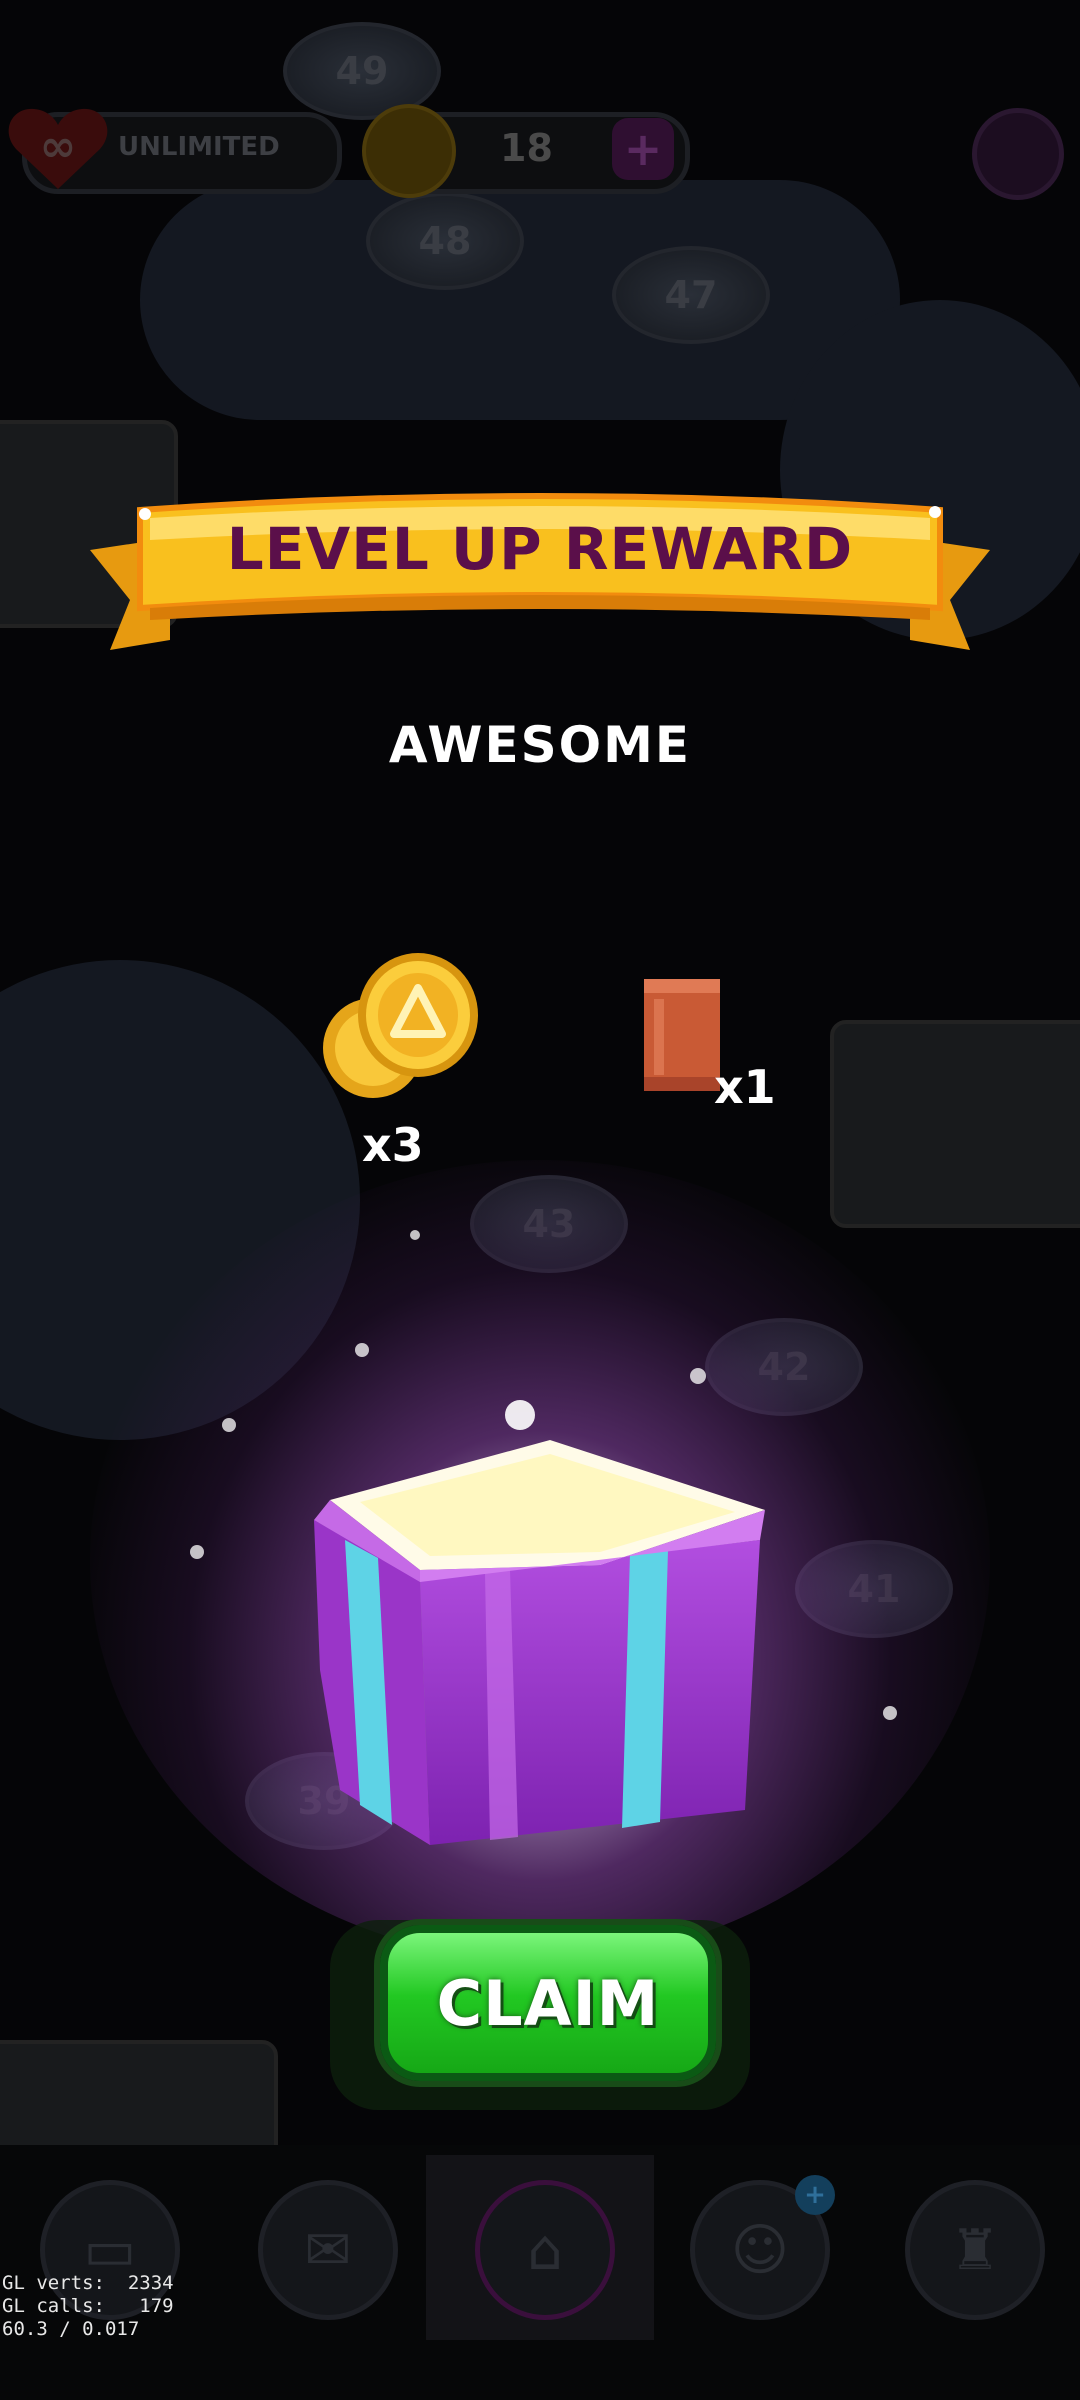 Image resolution: width=1080 pixels, height=2400 pixels. I want to click on board-pipe, so click(520, 300).